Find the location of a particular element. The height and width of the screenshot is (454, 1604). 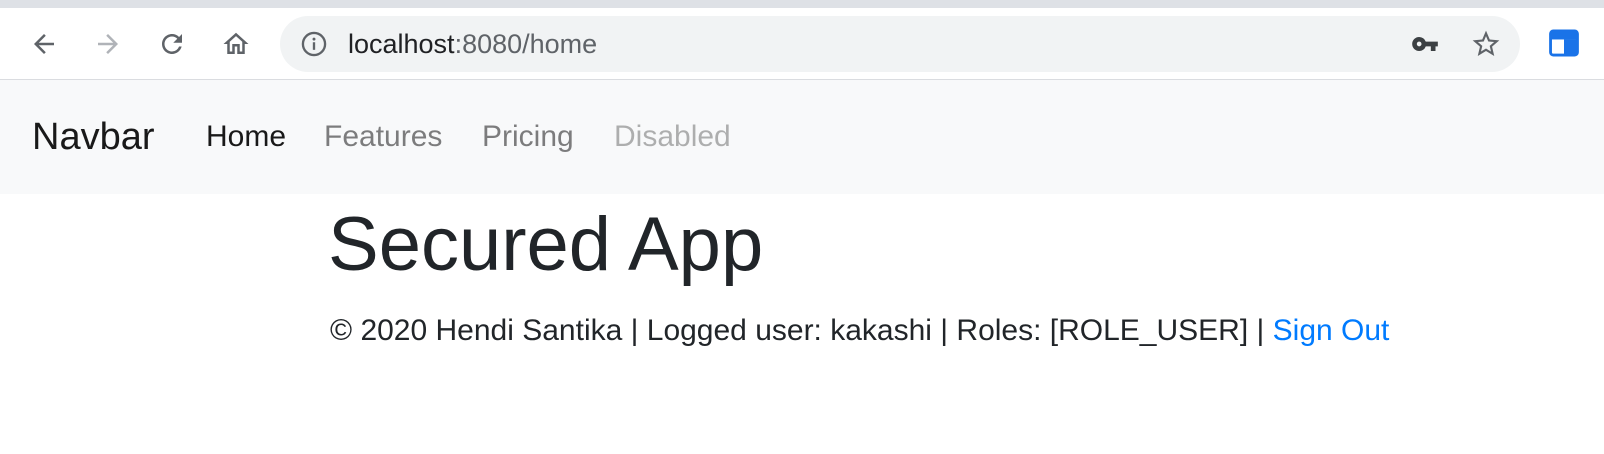

nav-link-features: Features is located at coordinates (383, 137).